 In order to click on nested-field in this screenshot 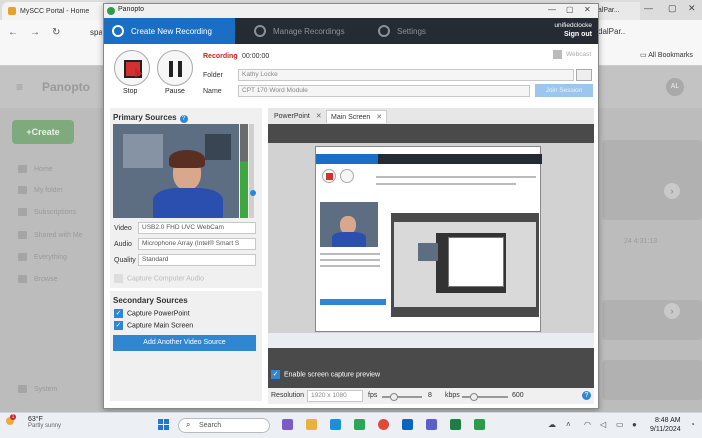, I will do `click(350, 254)`.